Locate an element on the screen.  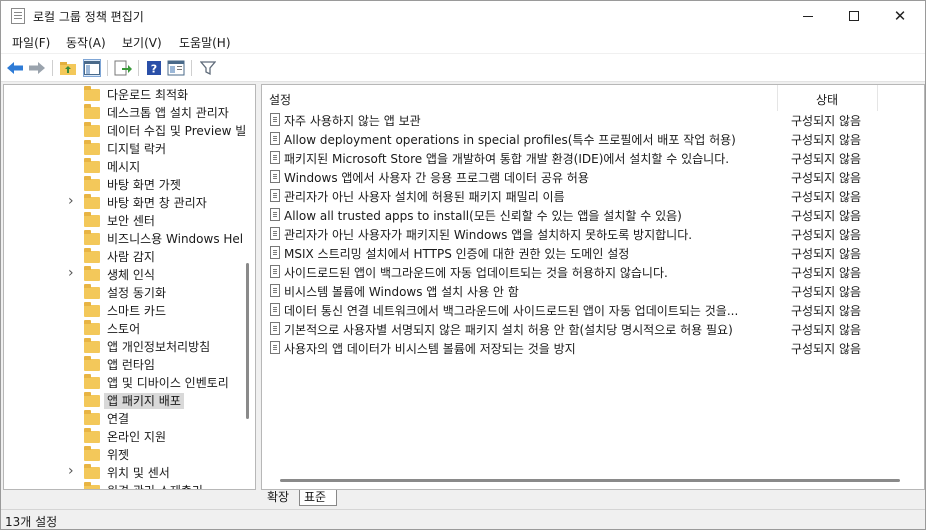
setting-row: 사용자의 앱 데이터가 비시스템 볼륨에 저장되는 것을 방지 구성되지 않음 is located at coordinates (593, 347).